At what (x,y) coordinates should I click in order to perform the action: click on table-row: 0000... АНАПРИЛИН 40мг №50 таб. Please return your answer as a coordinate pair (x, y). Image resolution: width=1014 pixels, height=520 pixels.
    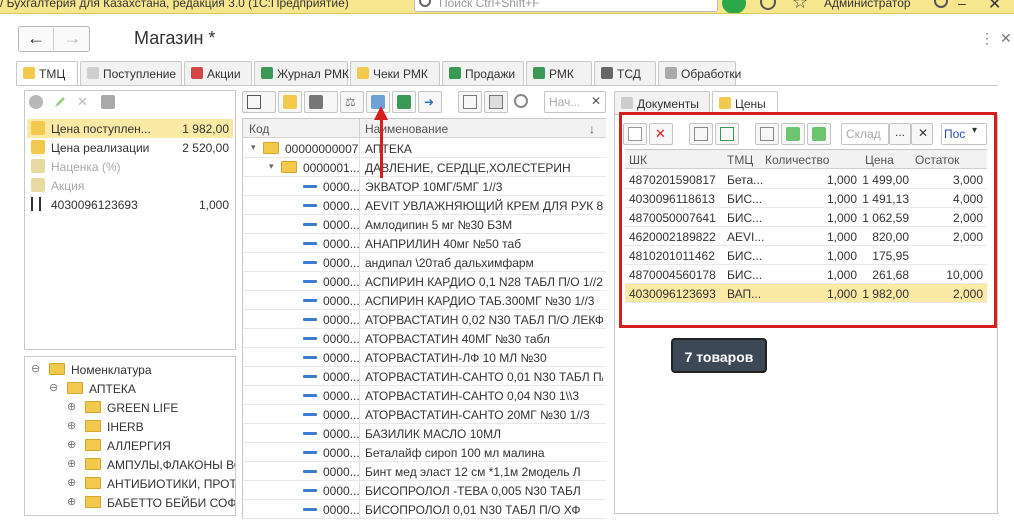
    Looking at the image, I should click on (424, 243).